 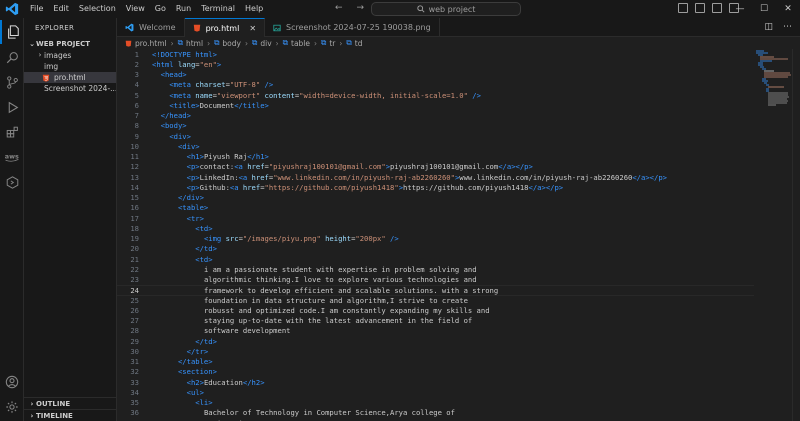 What do you see at coordinates (328, 43) in the screenshot?
I see `breadcrumb-tr: ⧉ tr` at bounding box center [328, 43].